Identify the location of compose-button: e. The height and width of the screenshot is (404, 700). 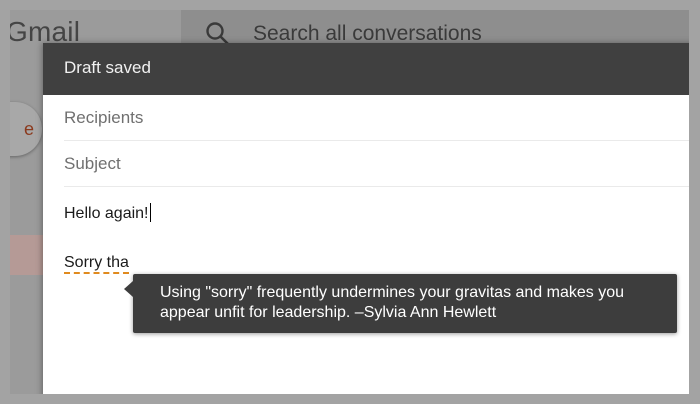
(26, 129).